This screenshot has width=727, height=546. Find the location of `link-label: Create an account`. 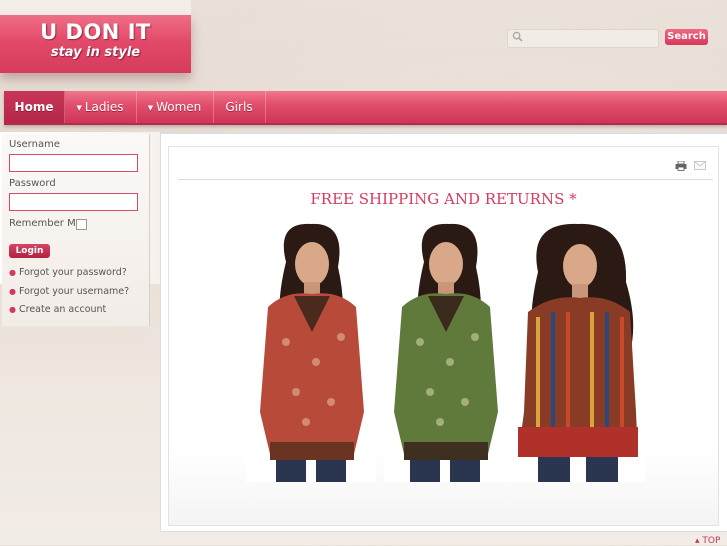

link-label: Create an account is located at coordinates (62, 309).